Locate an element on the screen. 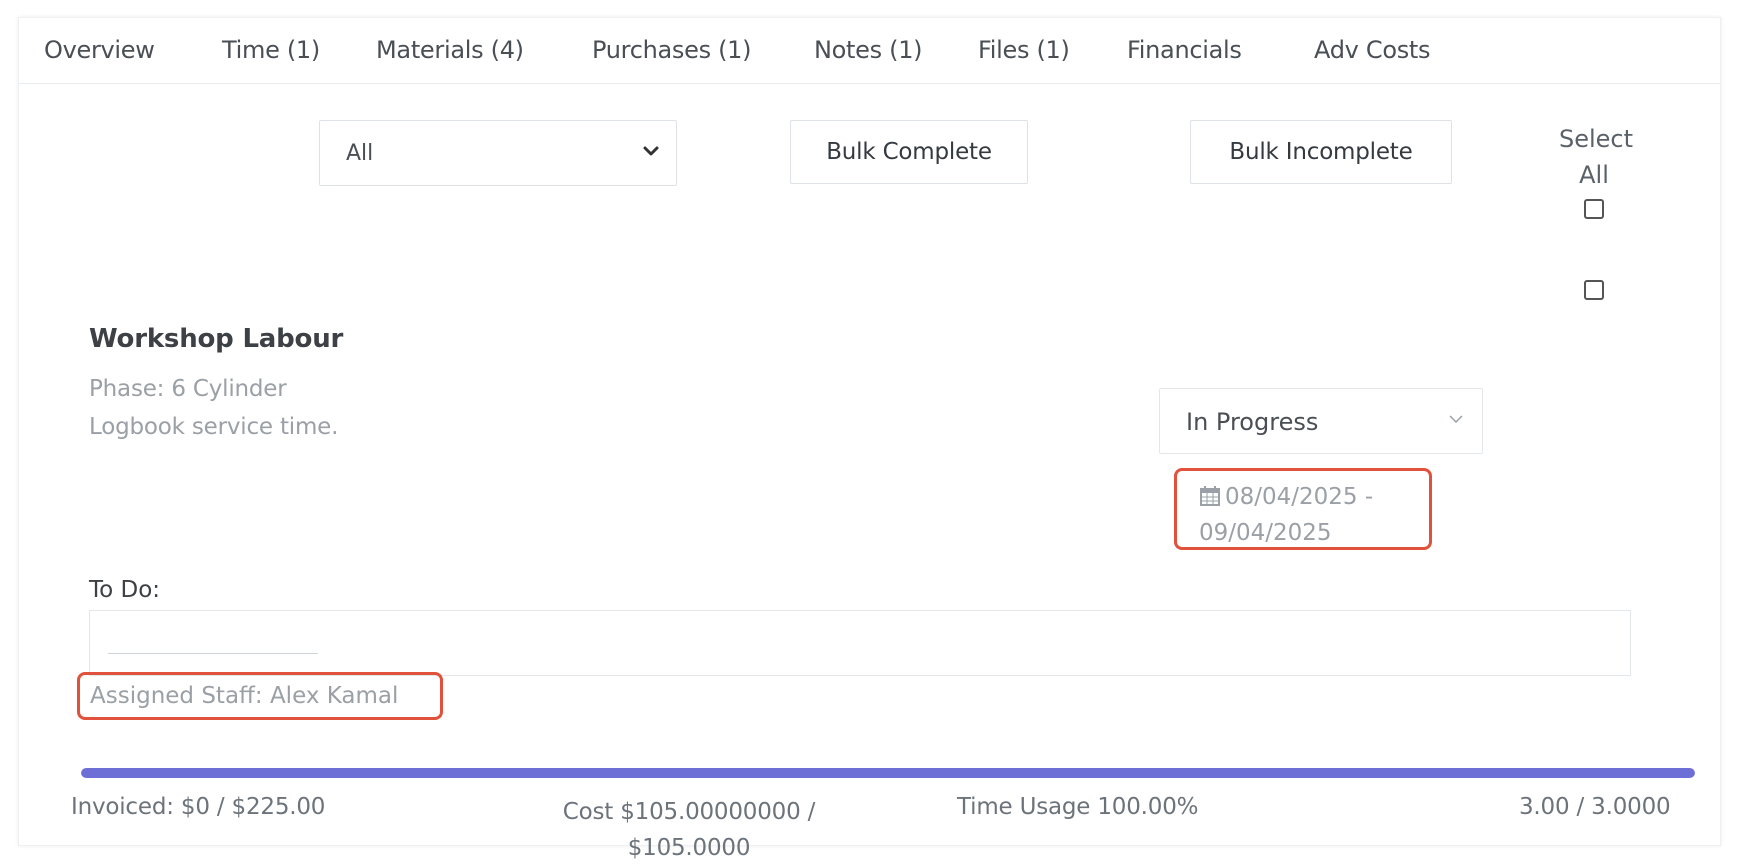 This screenshot has height=866, width=1740. time-usage: Time Usage 100.00% is located at coordinates (1078, 807).